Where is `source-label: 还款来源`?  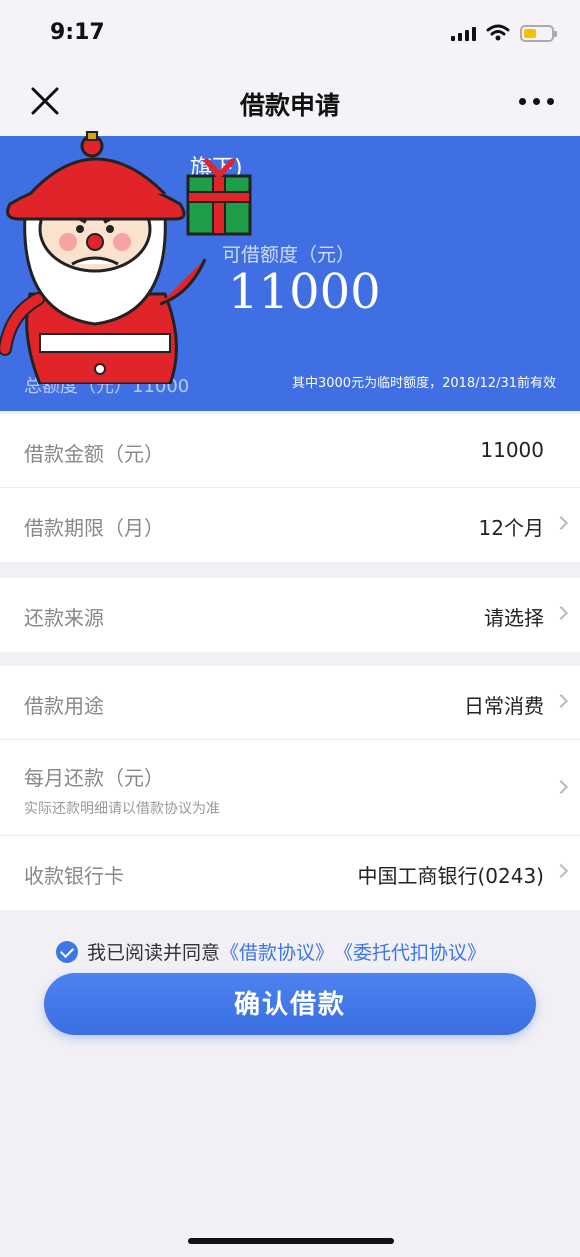
source-label: 还款来源 is located at coordinates (64, 618).